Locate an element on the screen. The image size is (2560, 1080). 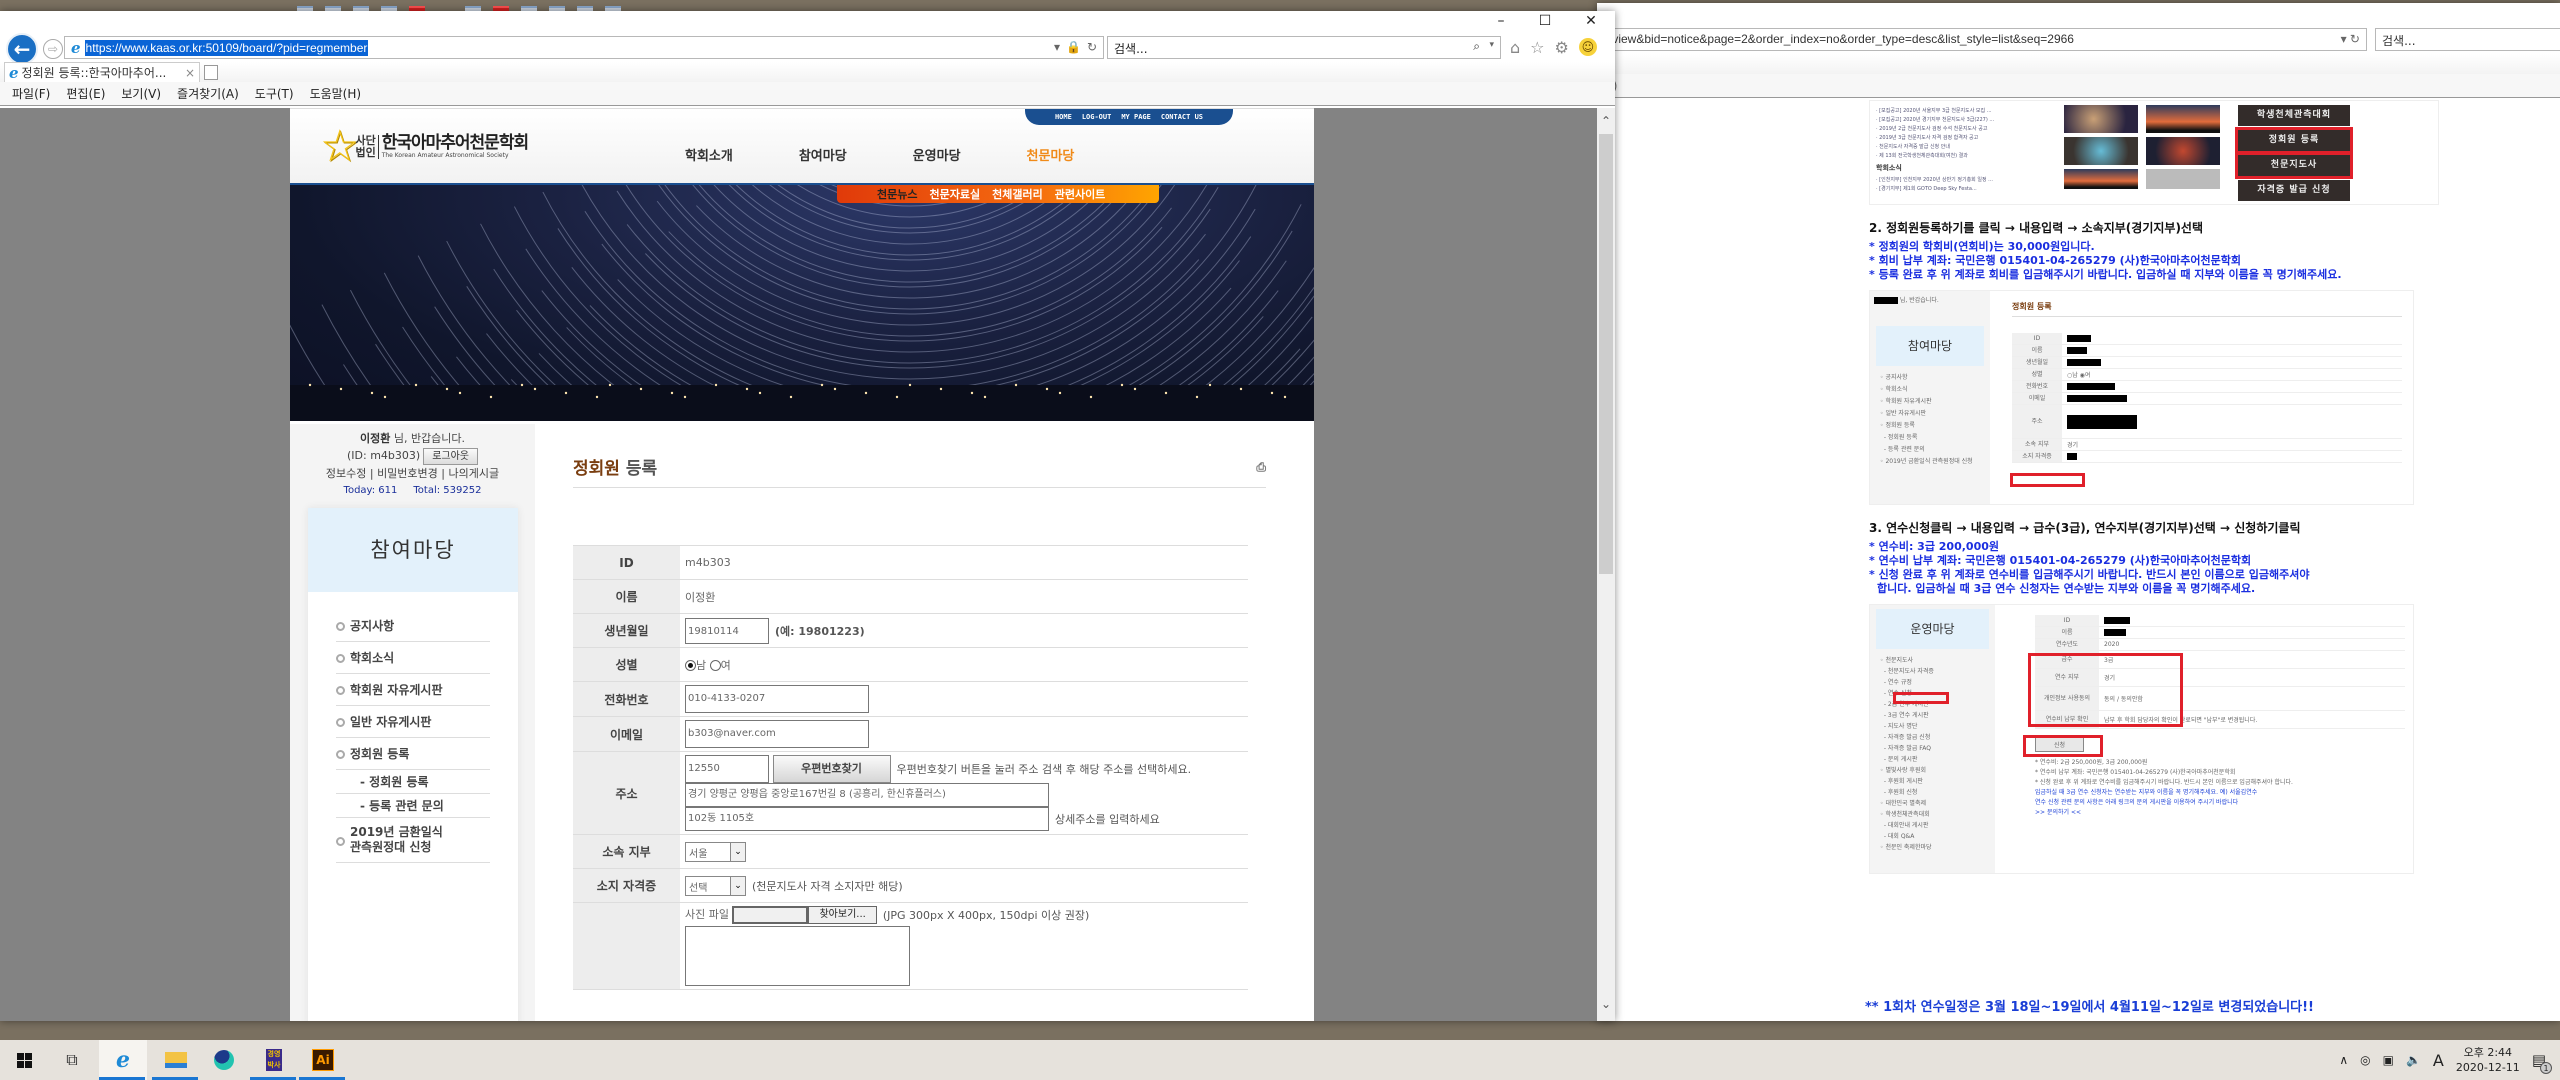
menu-help: 도움말(H) is located at coordinates (336, 93).